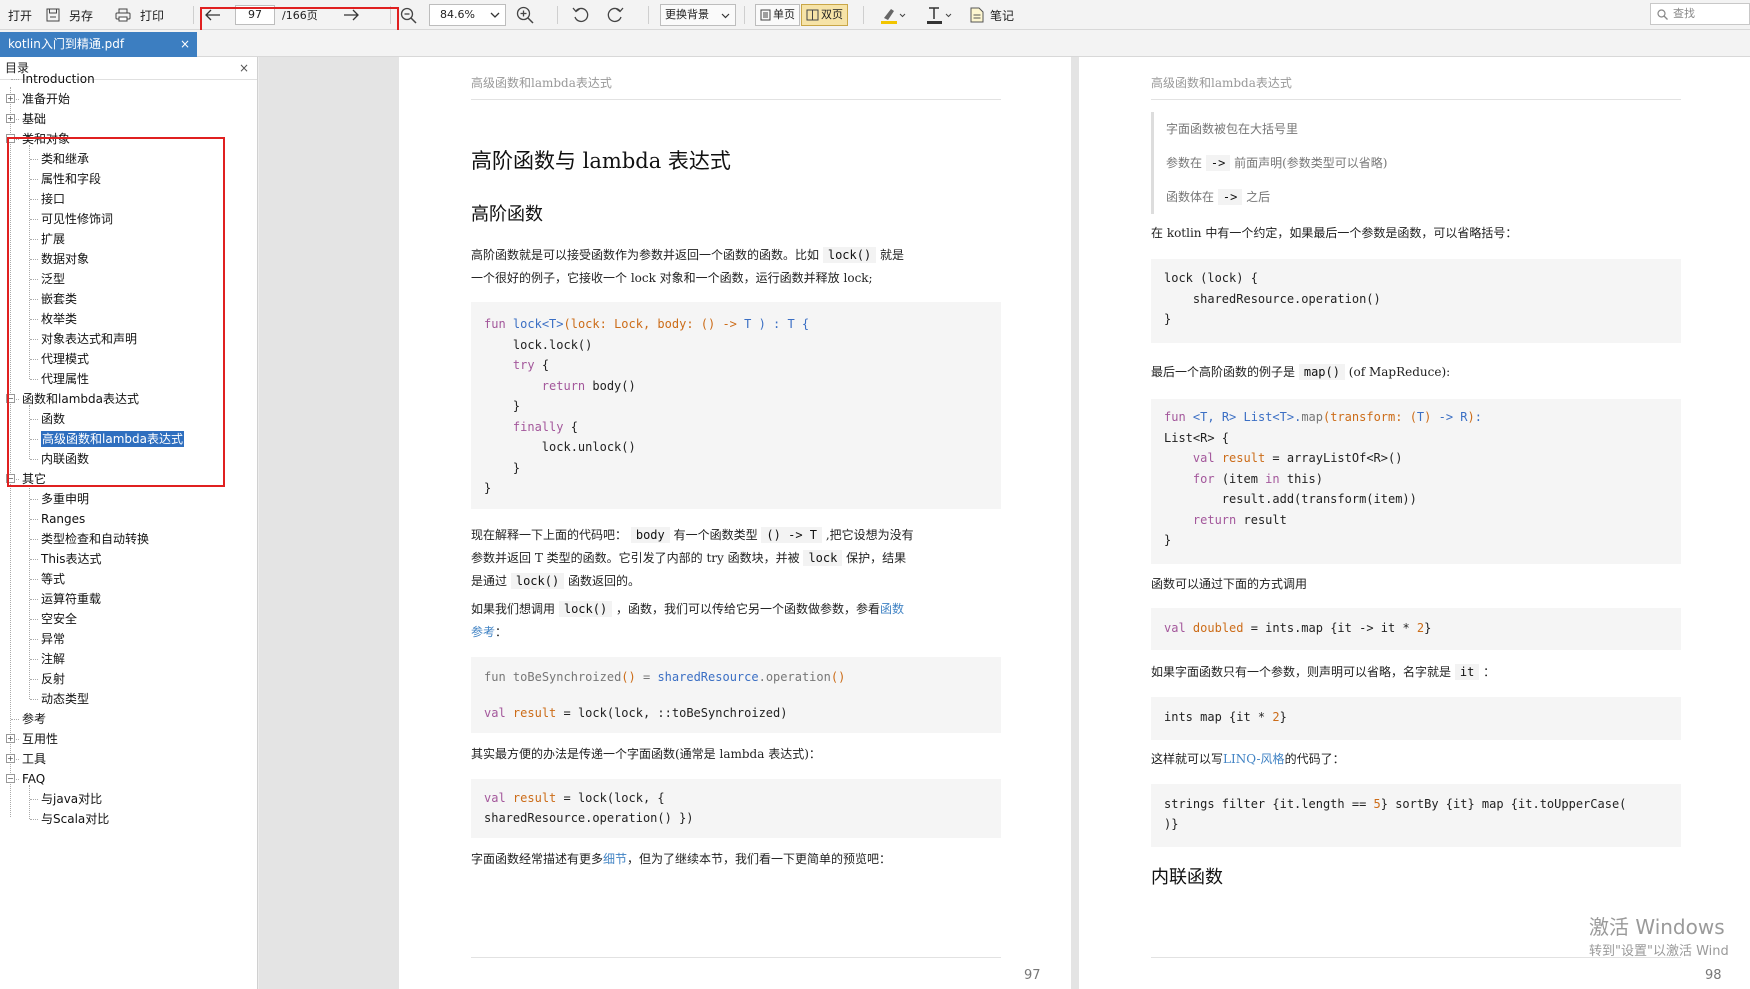 The height and width of the screenshot is (989, 1750). What do you see at coordinates (65, 499) in the screenshot?
I see `toc-item: 多重申明` at bounding box center [65, 499].